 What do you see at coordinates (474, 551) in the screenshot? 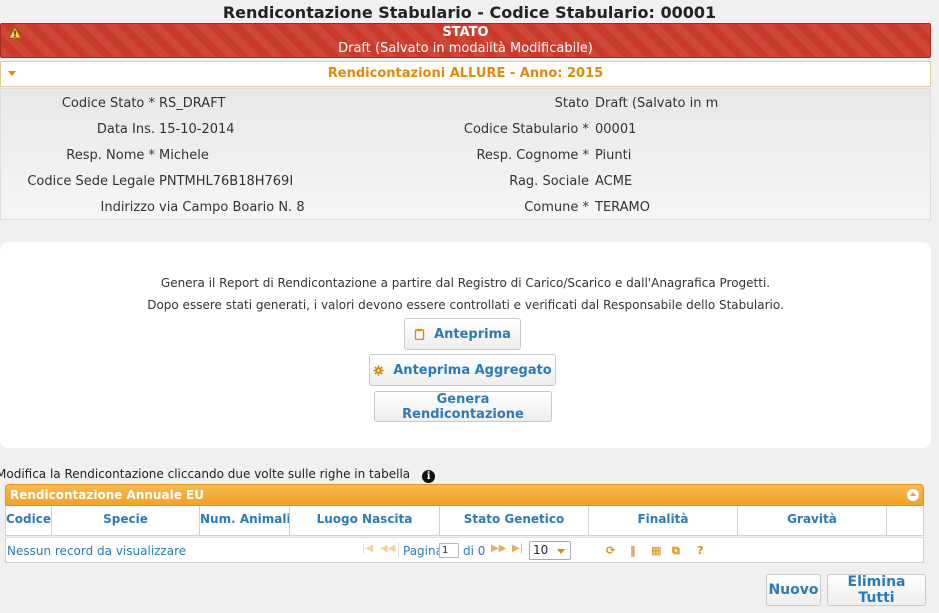
I see `page-total: di 0` at bounding box center [474, 551].